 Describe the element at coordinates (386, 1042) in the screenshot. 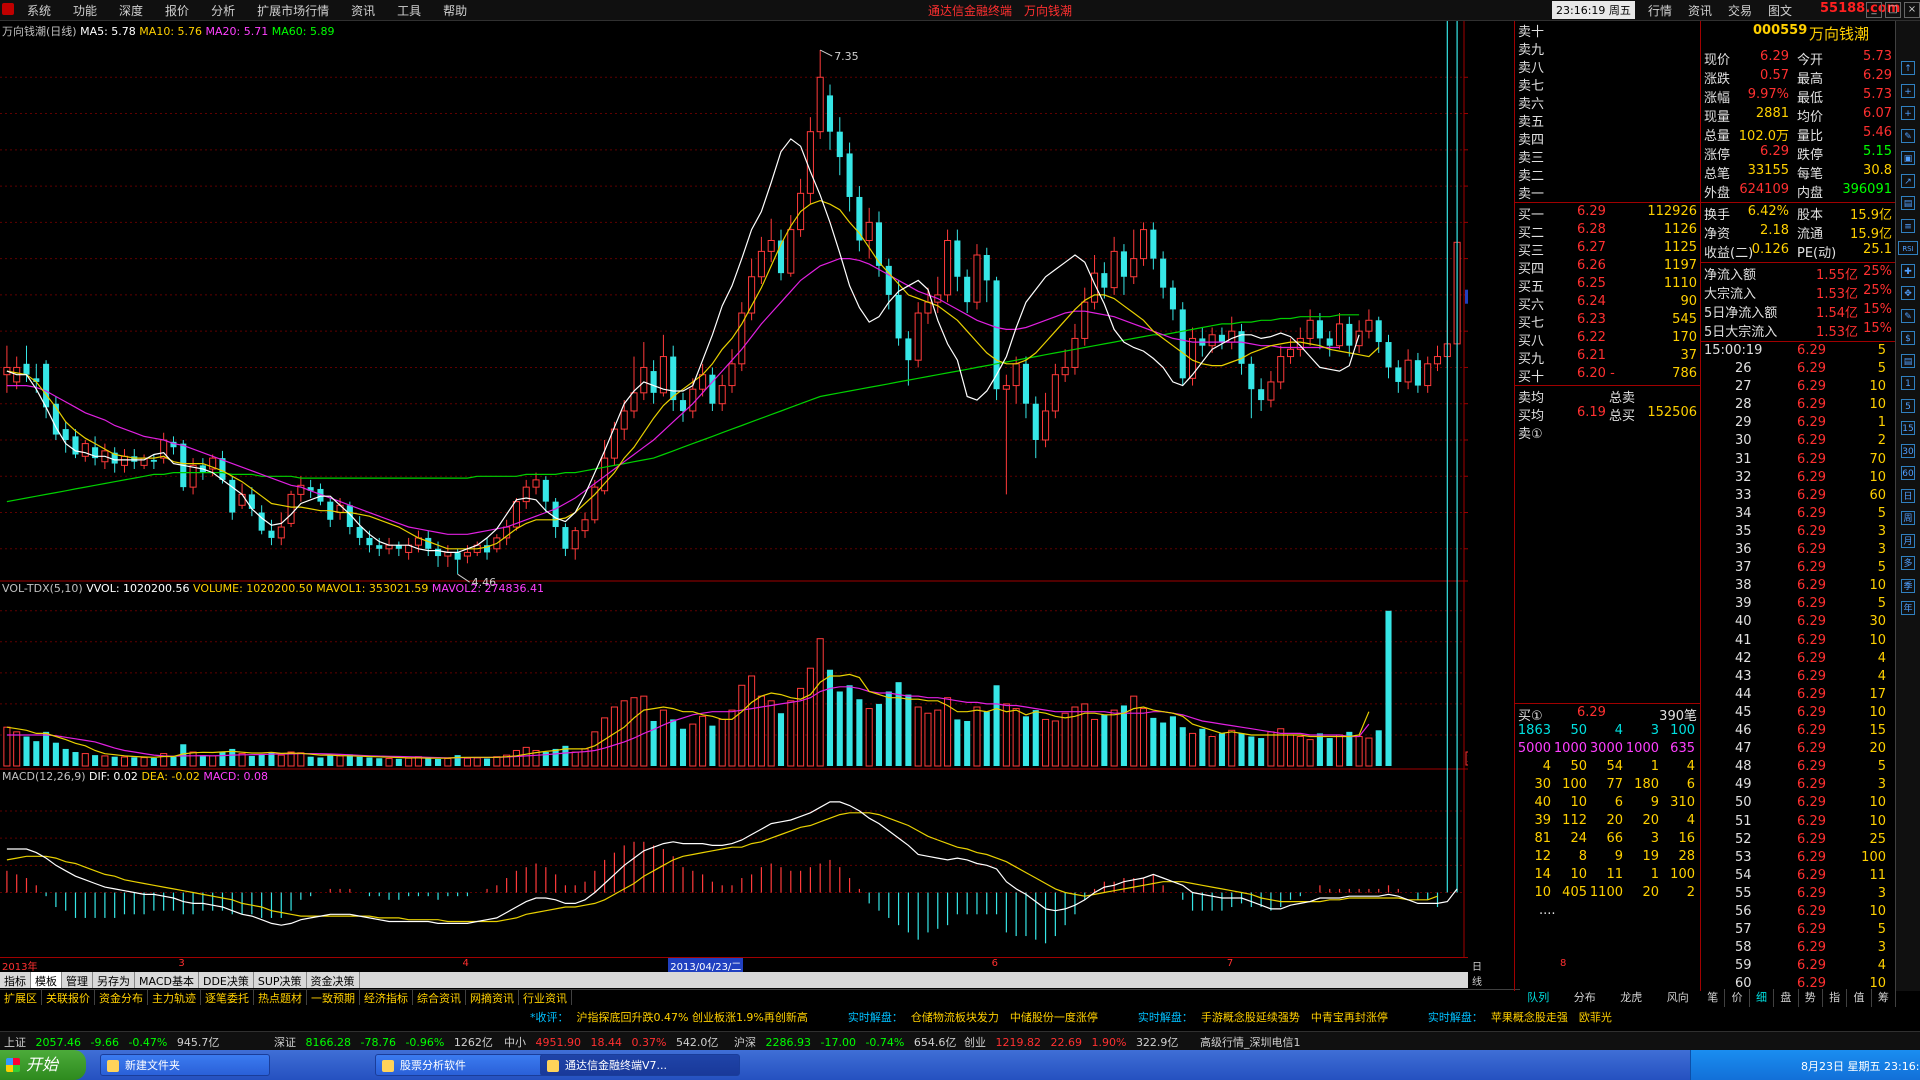

I see `index-item: 深证 8166.28 -78.76 -0.96% 1262亿` at that location.